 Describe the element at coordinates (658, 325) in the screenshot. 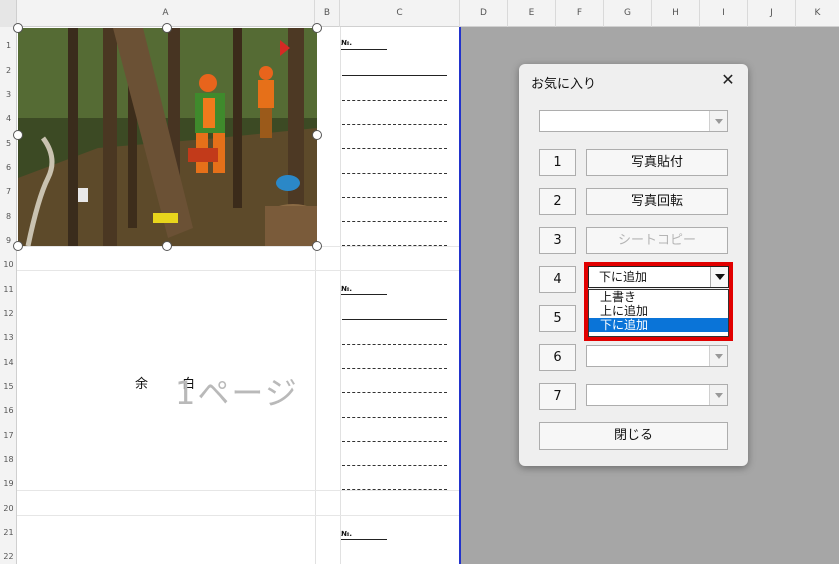

I see `option-insert-below: 下に追加` at that location.